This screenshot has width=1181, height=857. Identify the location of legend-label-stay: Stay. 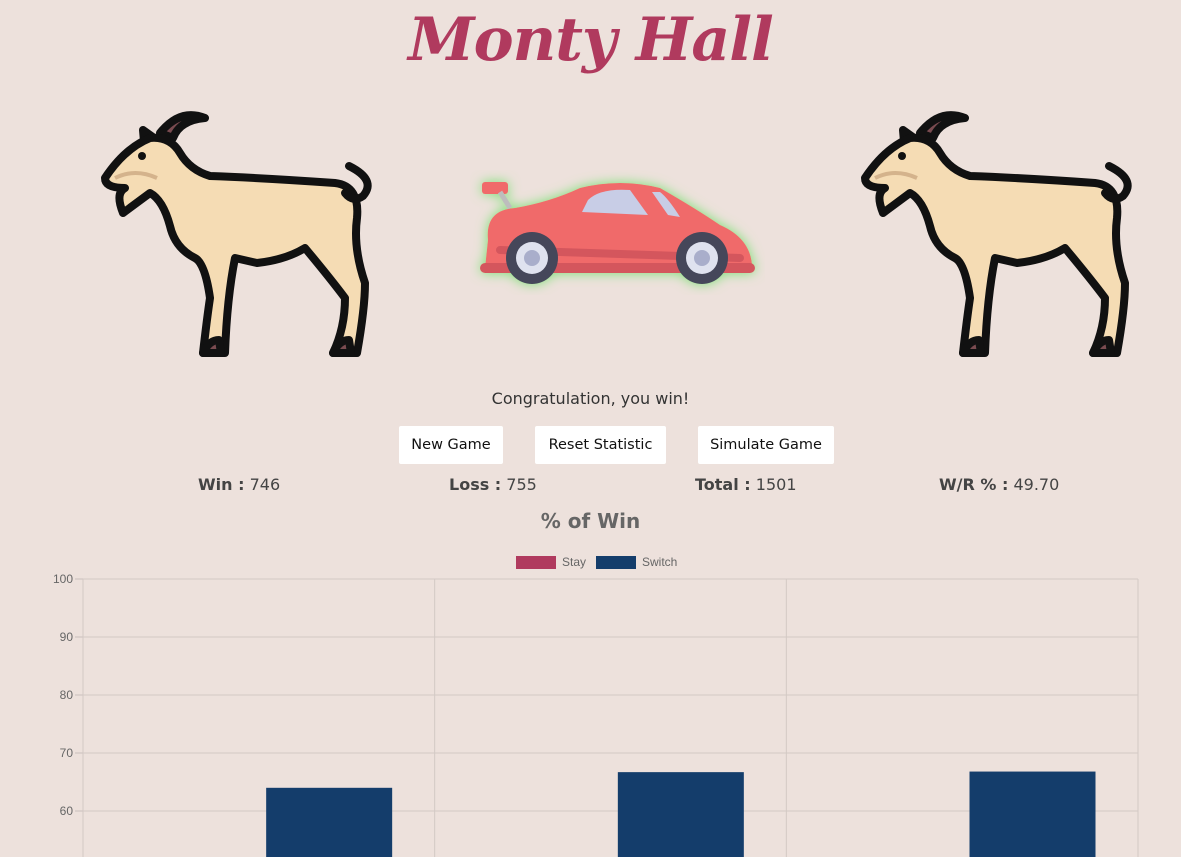
(574, 562).